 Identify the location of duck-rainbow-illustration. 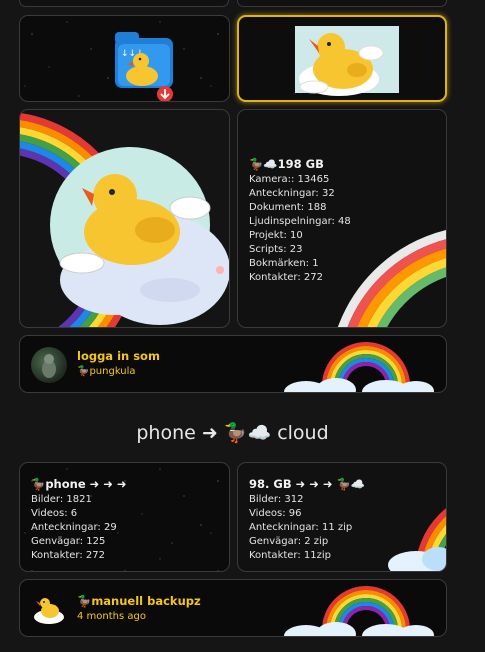
(124, 219).